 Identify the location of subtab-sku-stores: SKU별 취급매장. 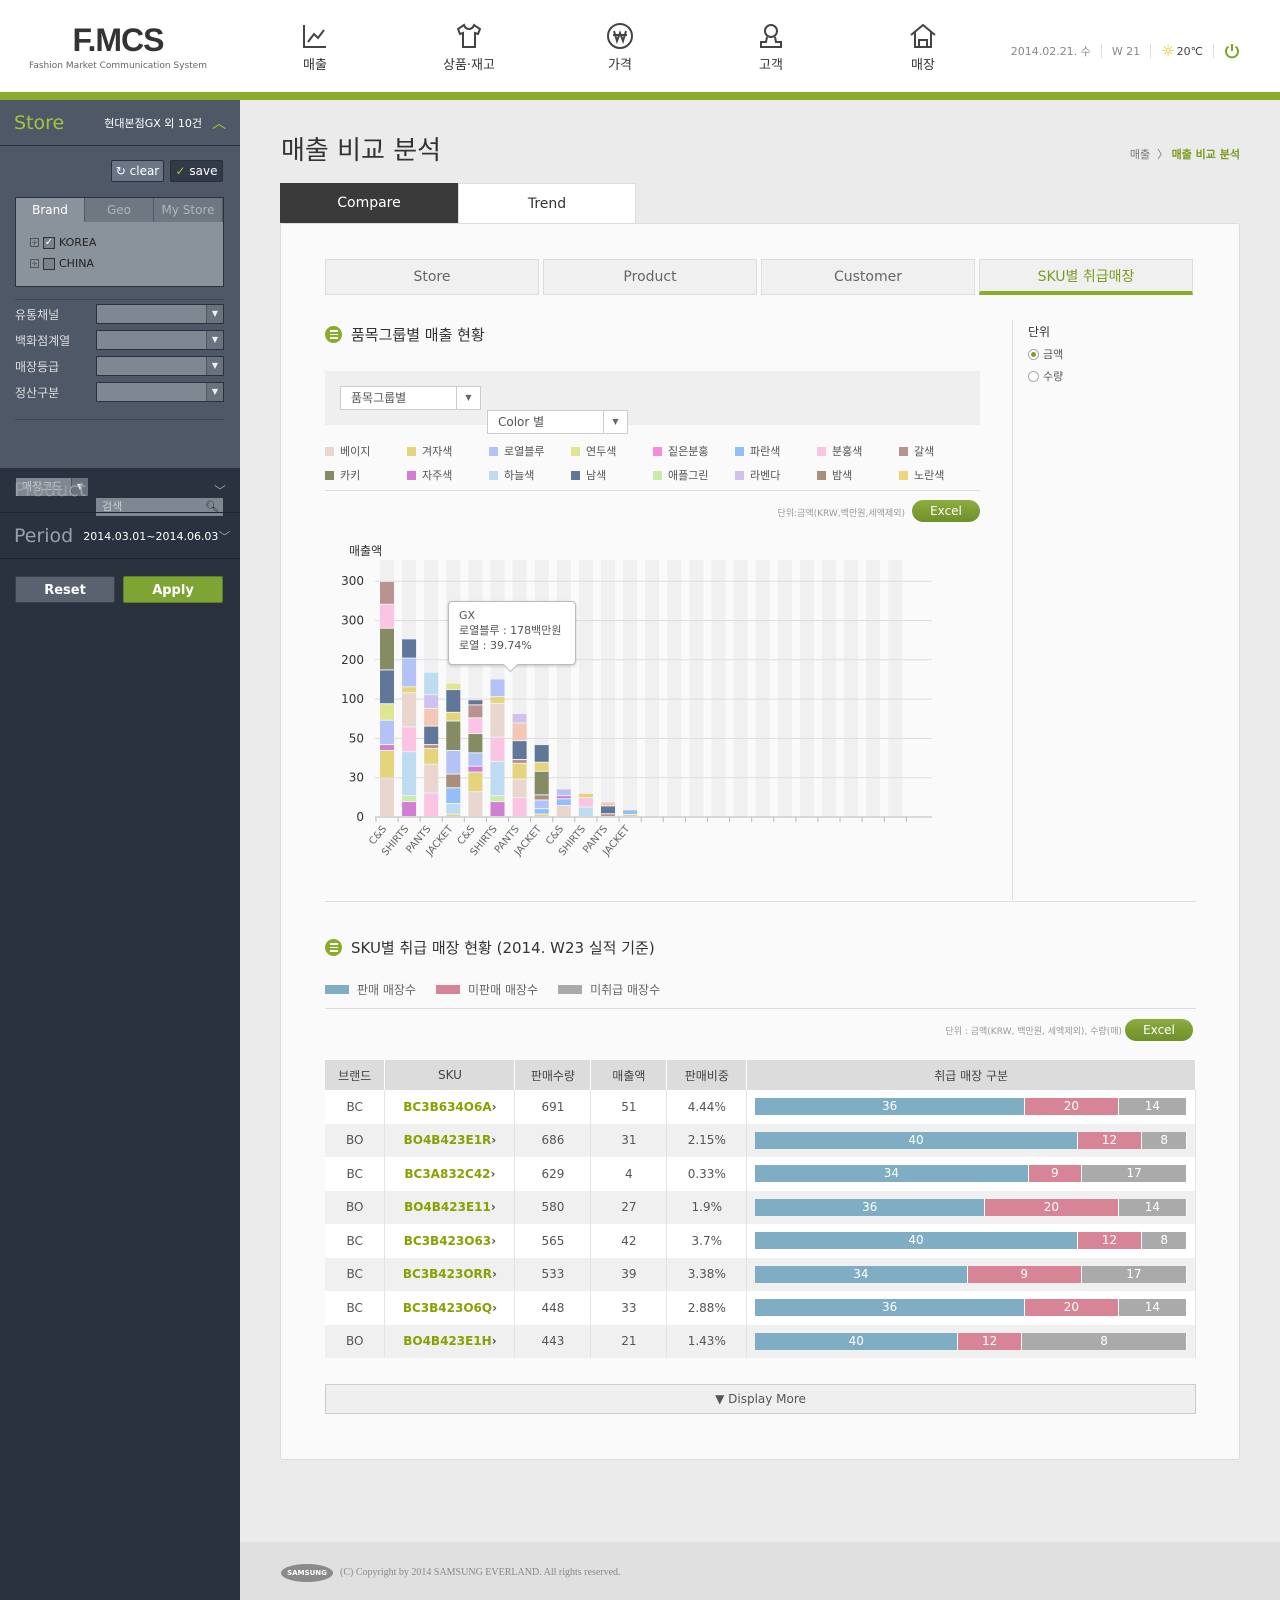
(1086, 277).